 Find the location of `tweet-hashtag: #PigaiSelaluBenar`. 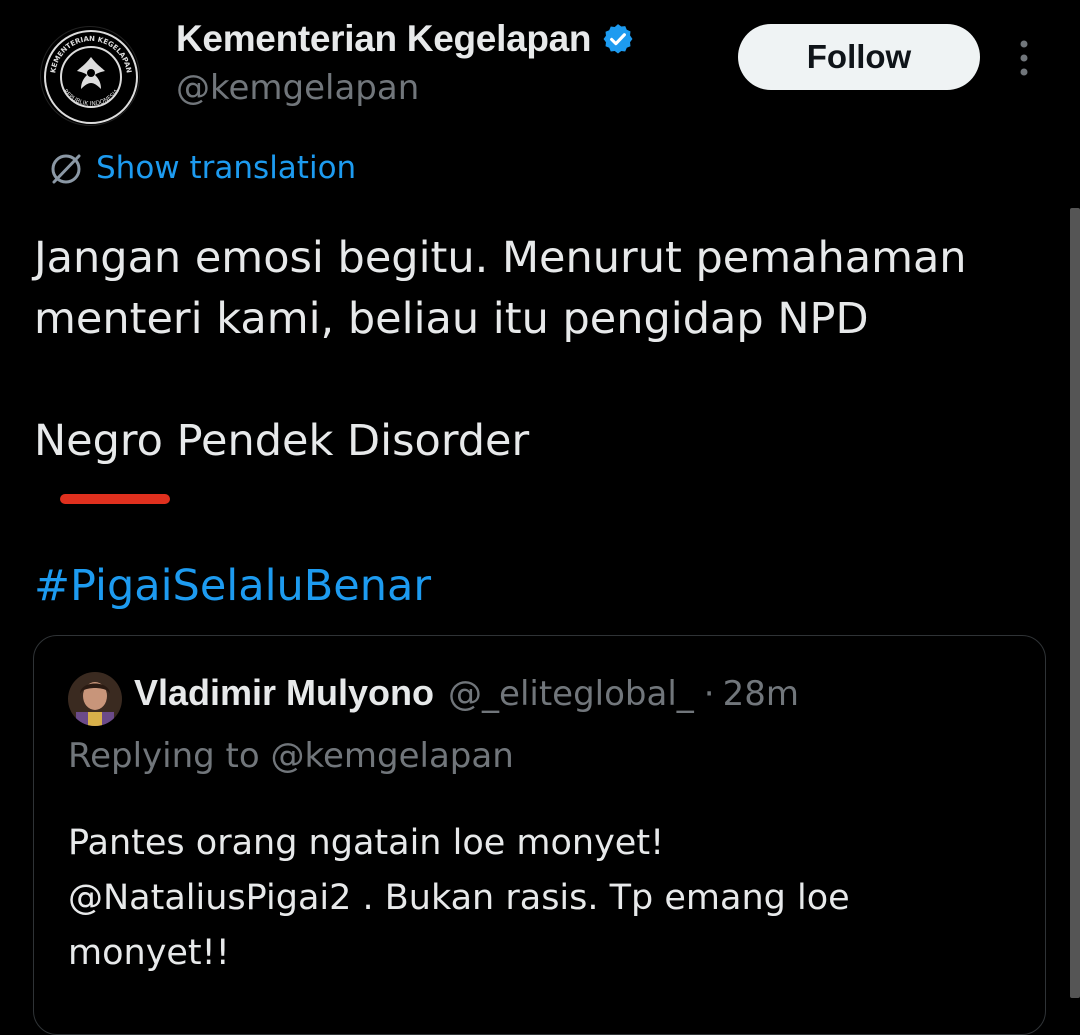

tweet-hashtag: #PigaiSelaluBenar is located at coordinates (232, 586).